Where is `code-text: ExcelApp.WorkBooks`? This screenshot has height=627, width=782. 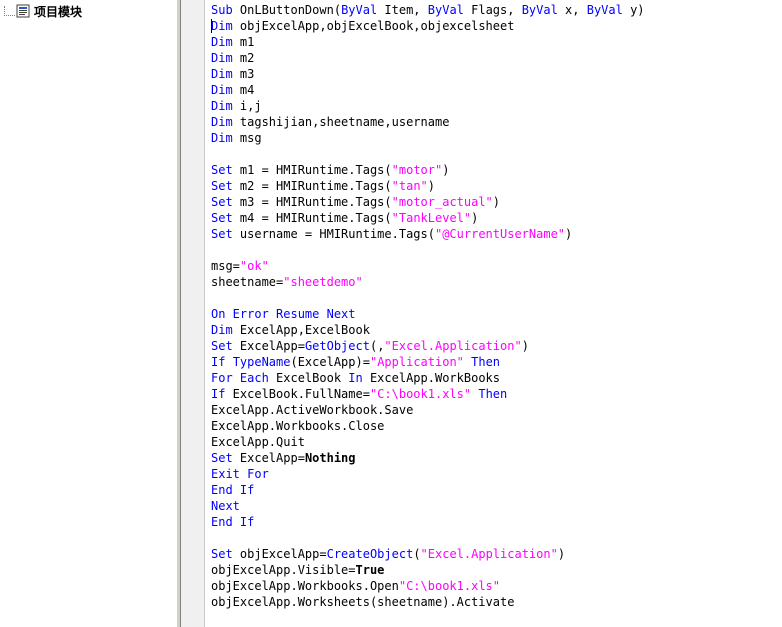 code-text: ExcelApp.WorkBooks is located at coordinates (431, 378).